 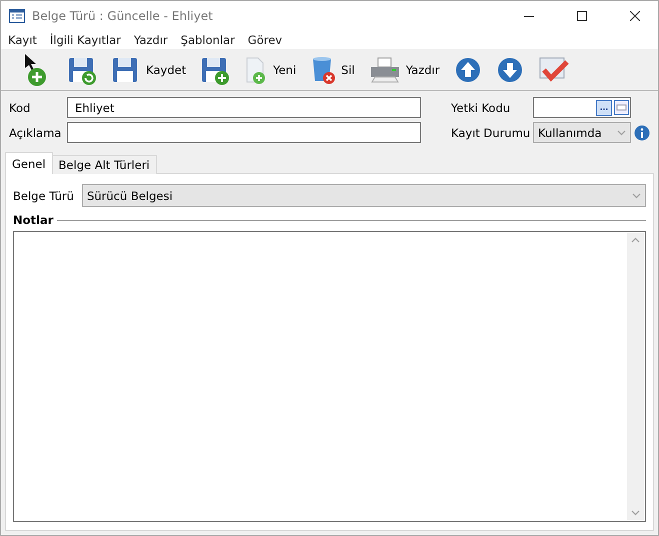 I want to click on close-icon, so click(x=635, y=16).